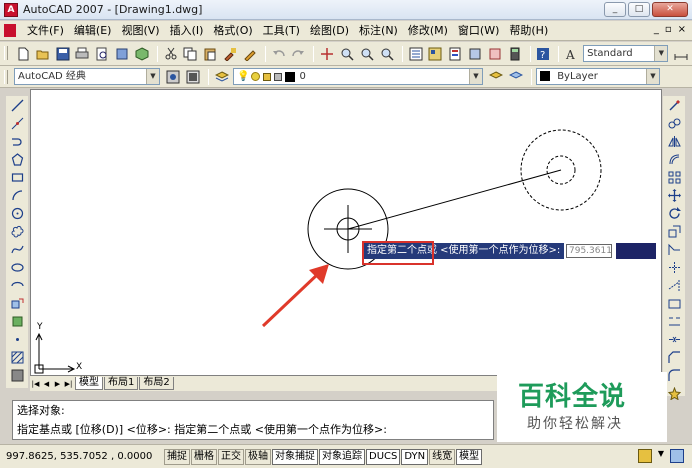 Image resolution: width=692 pixels, height=468 pixels. Describe the element at coordinates (469, 456) in the screenshot. I see `model-toggle: 模型` at that location.